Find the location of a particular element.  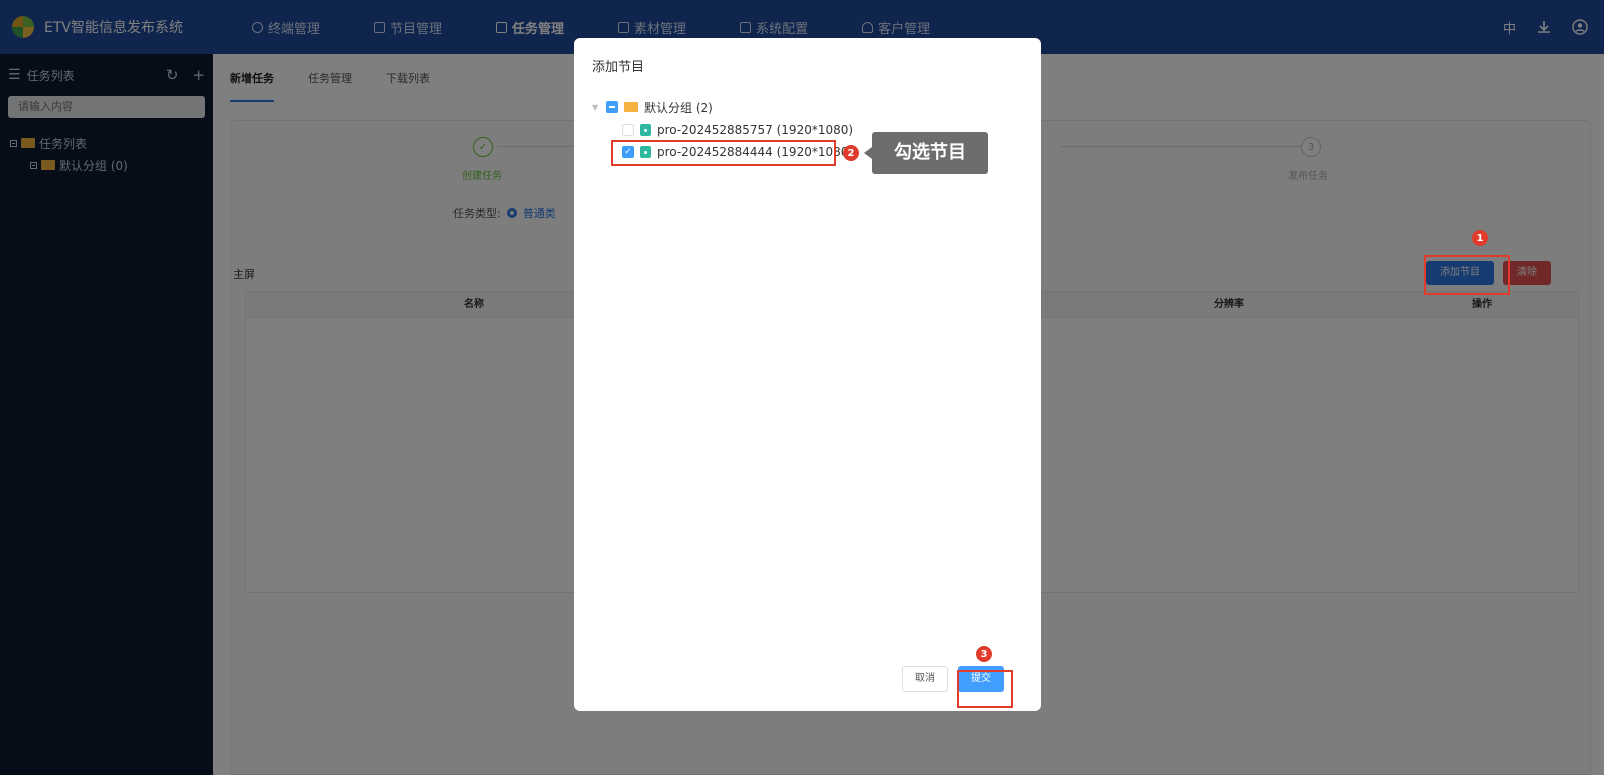

step-badge-1: 1 is located at coordinates (1480, 238).